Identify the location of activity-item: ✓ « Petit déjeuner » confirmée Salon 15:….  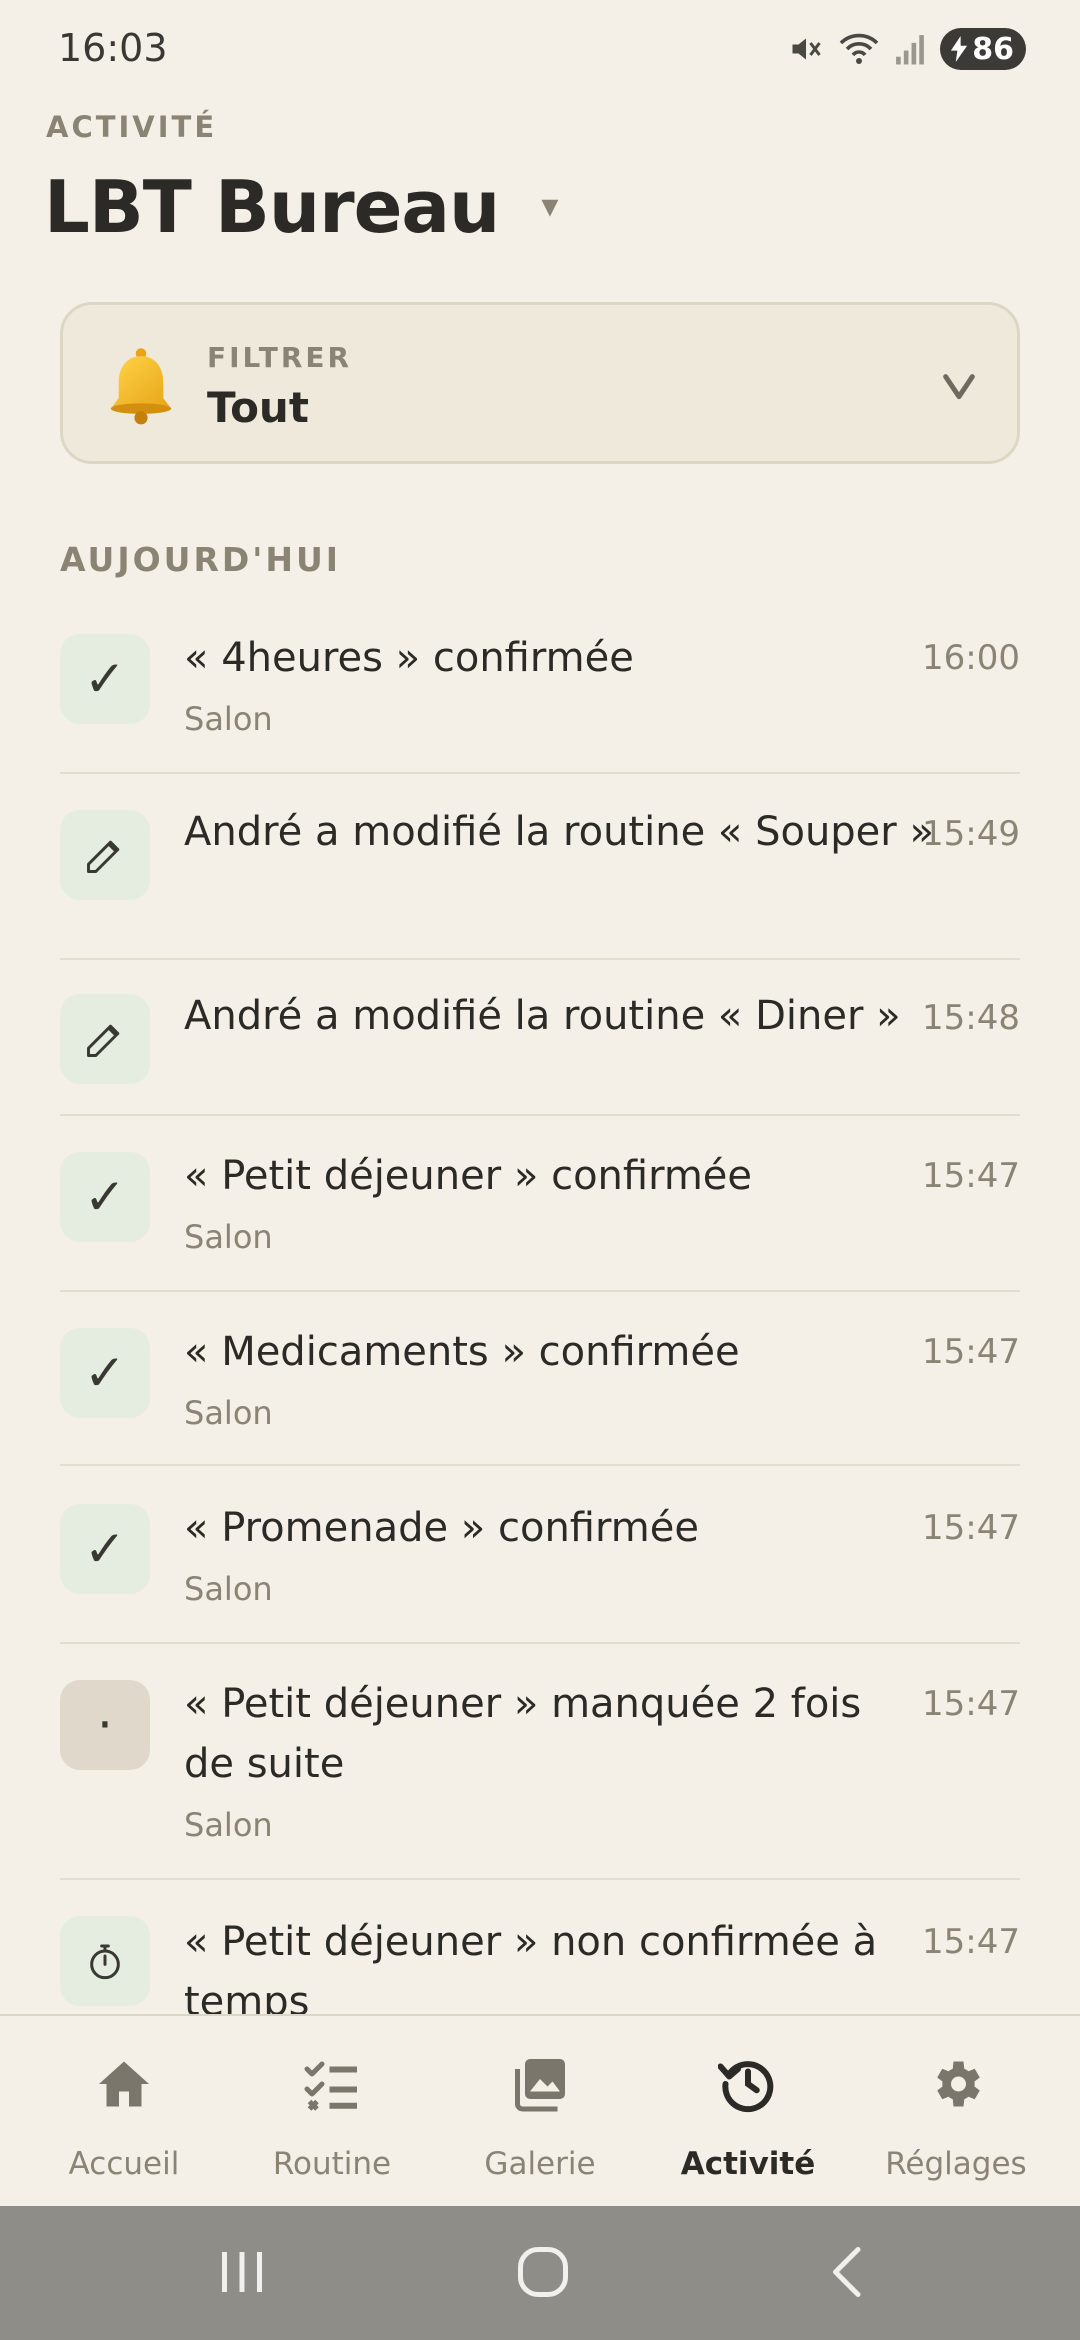
(540, 1204).